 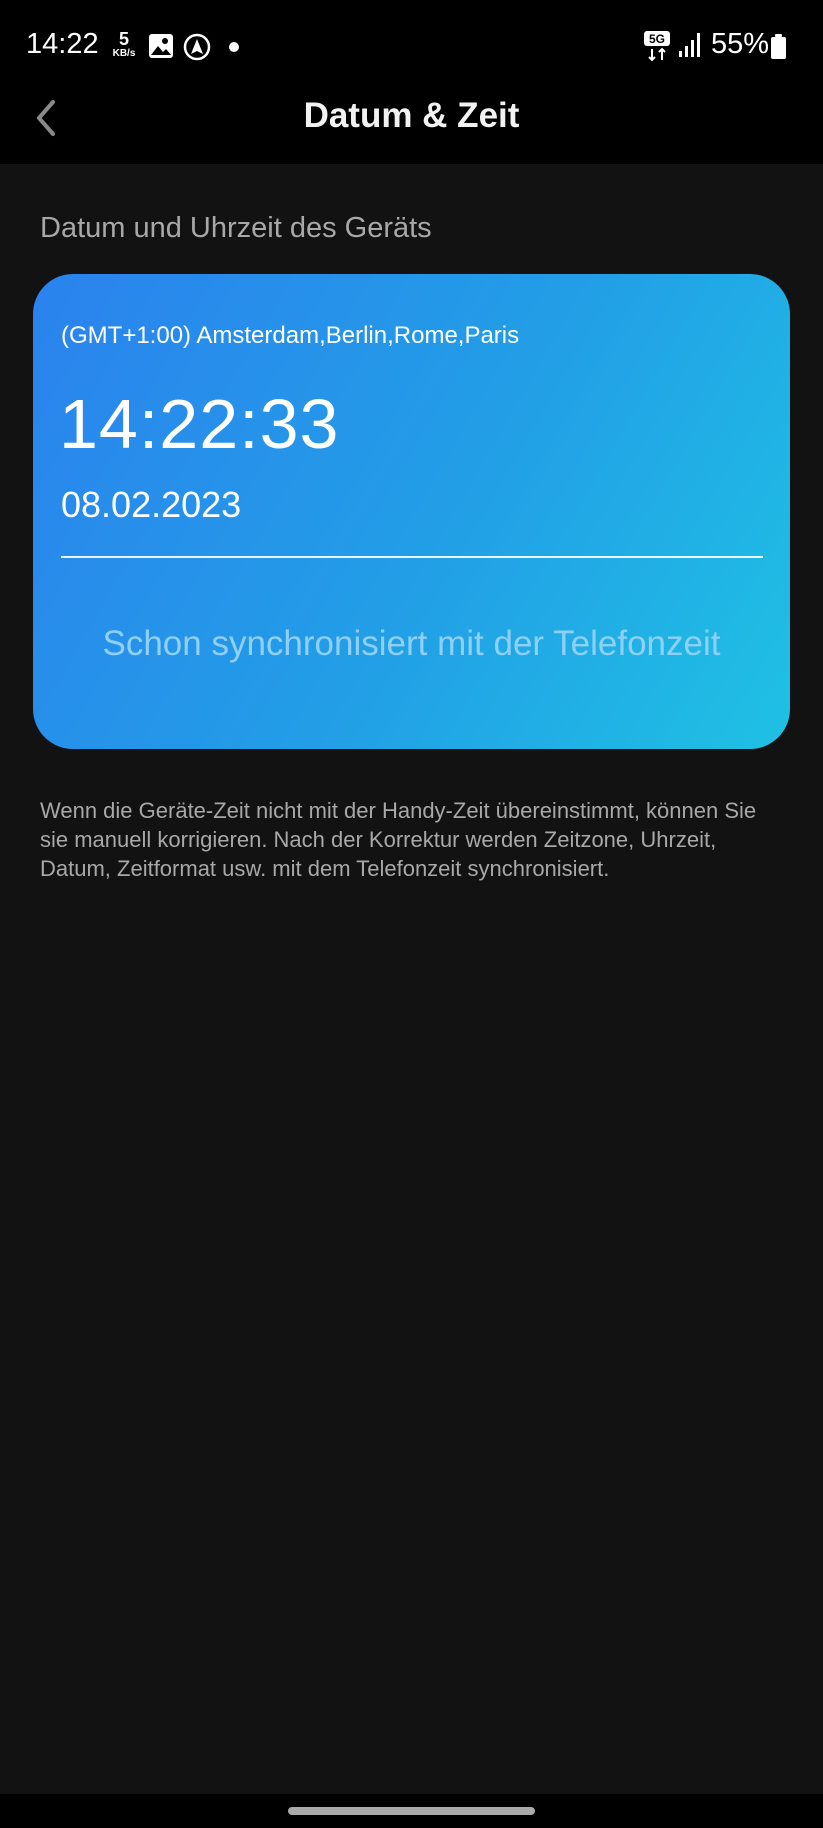 I want to click on sync-time-button: Schon synchronisiert mit der Telefonzeit, so click(x=411, y=644).